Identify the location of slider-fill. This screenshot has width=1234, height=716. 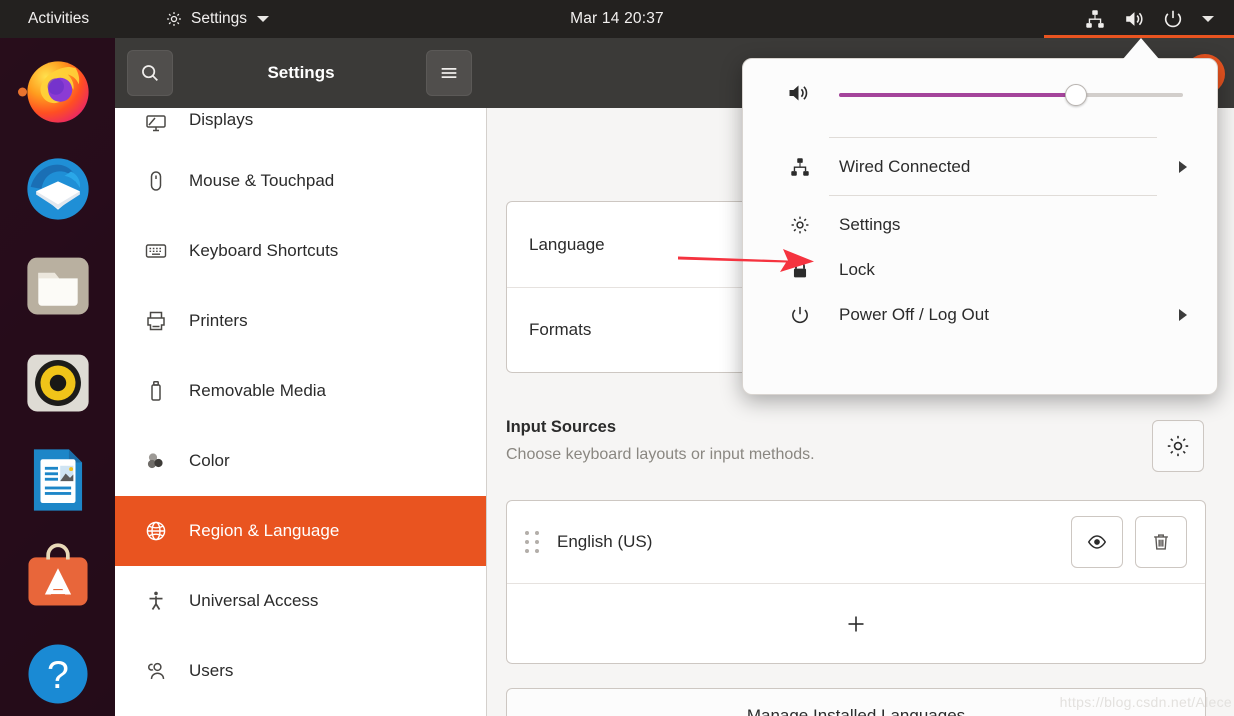
(958, 95).